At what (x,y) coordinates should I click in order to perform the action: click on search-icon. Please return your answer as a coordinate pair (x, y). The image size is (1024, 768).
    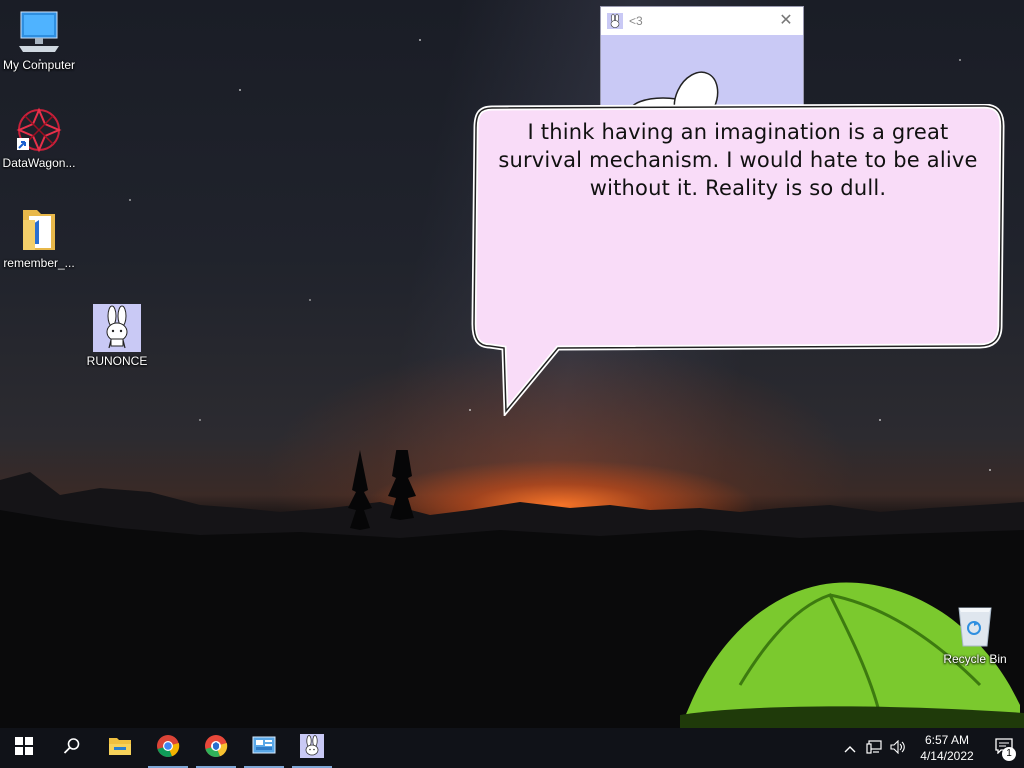
    Looking at the image, I should click on (72, 748).